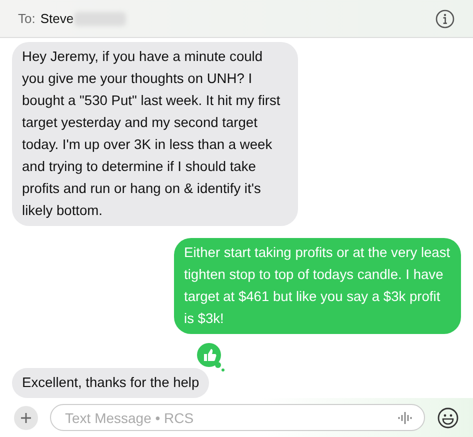 This screenshot has width=473, height=437. Describe the element at coordinates (111, 383) in the screenshot. I see `message-bubble: Excellent, thanks for the help` at that location.